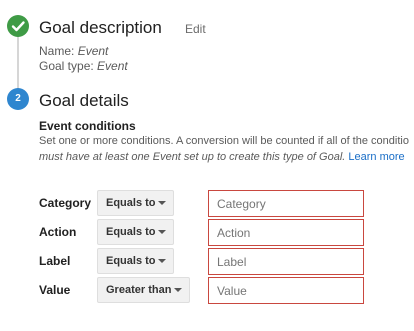 The width and height of the screenshot is (414, 331). Describe the element at coordinates (286, 203) in the screenshot. I see `category-input` at that location.